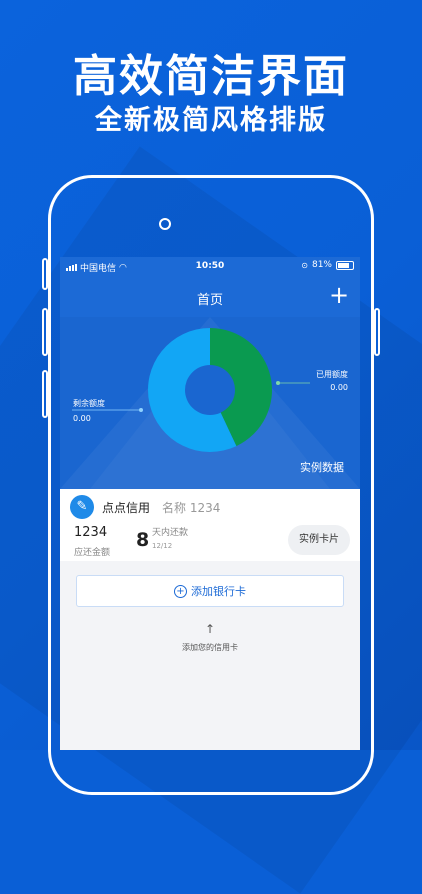 The image size is (422, 894). What do you see at coordinates (91, 532) in the screenshot?
I see `amount-due: 1234` at bounding box center [91, 532].